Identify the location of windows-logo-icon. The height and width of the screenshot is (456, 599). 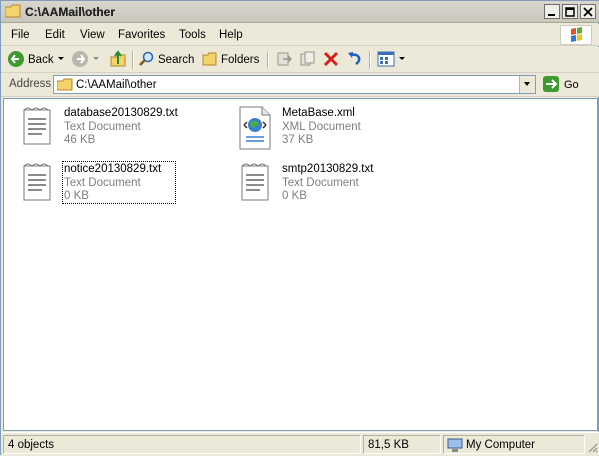
(576, 35).